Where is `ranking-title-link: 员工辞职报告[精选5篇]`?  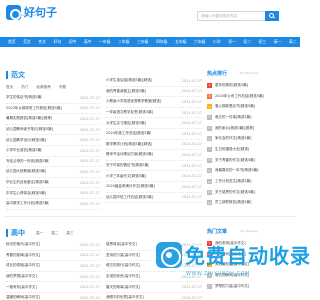 ranking-title-link: 员工辞职报告[精选5篇] is located at coordinates (233, 202).